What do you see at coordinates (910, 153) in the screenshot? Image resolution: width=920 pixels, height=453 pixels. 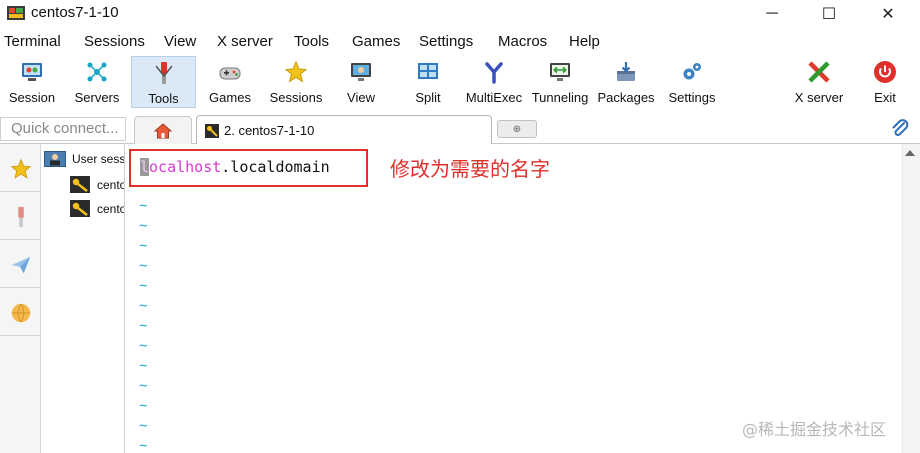 I see `scroll-up-arrow-icon` at bounding box center [910, 153].